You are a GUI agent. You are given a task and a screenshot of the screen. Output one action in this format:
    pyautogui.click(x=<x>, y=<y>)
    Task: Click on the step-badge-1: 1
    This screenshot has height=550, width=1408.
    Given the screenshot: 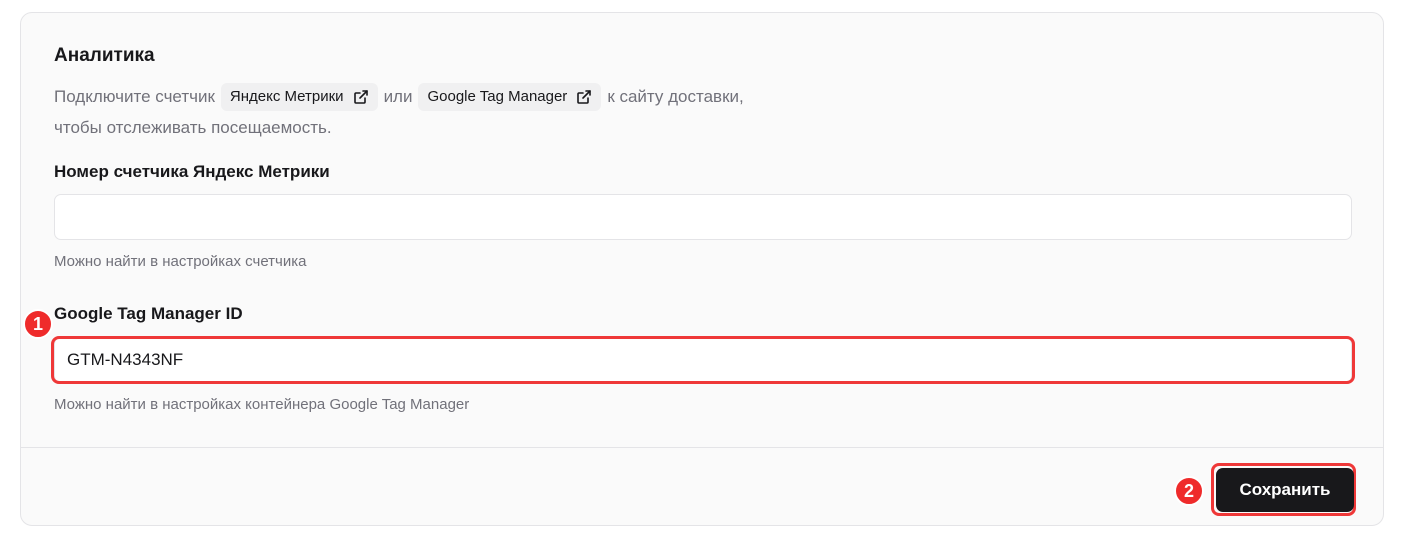 What is the action you would take?
    pyautogui.click(x=38, y=324)
    